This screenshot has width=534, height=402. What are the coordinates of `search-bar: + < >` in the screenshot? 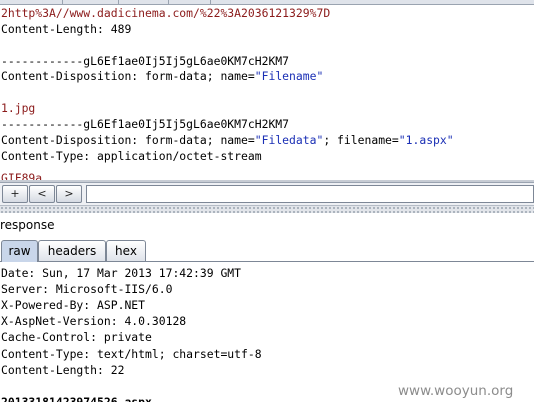 It's located at (267, 194).